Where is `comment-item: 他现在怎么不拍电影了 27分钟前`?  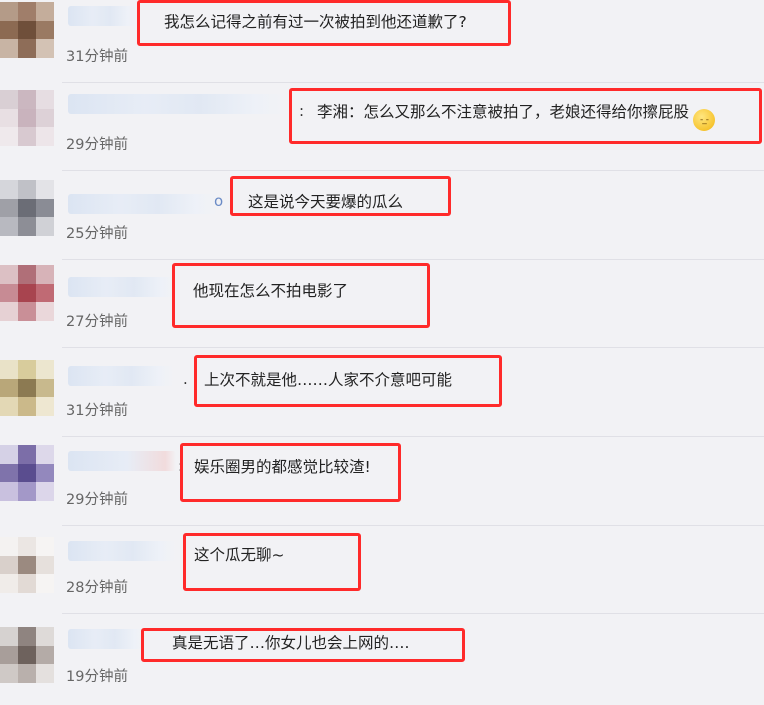 comment-item: 他现在怎么不拍电影了 27分钟前 is located at coordinates (382, 307).